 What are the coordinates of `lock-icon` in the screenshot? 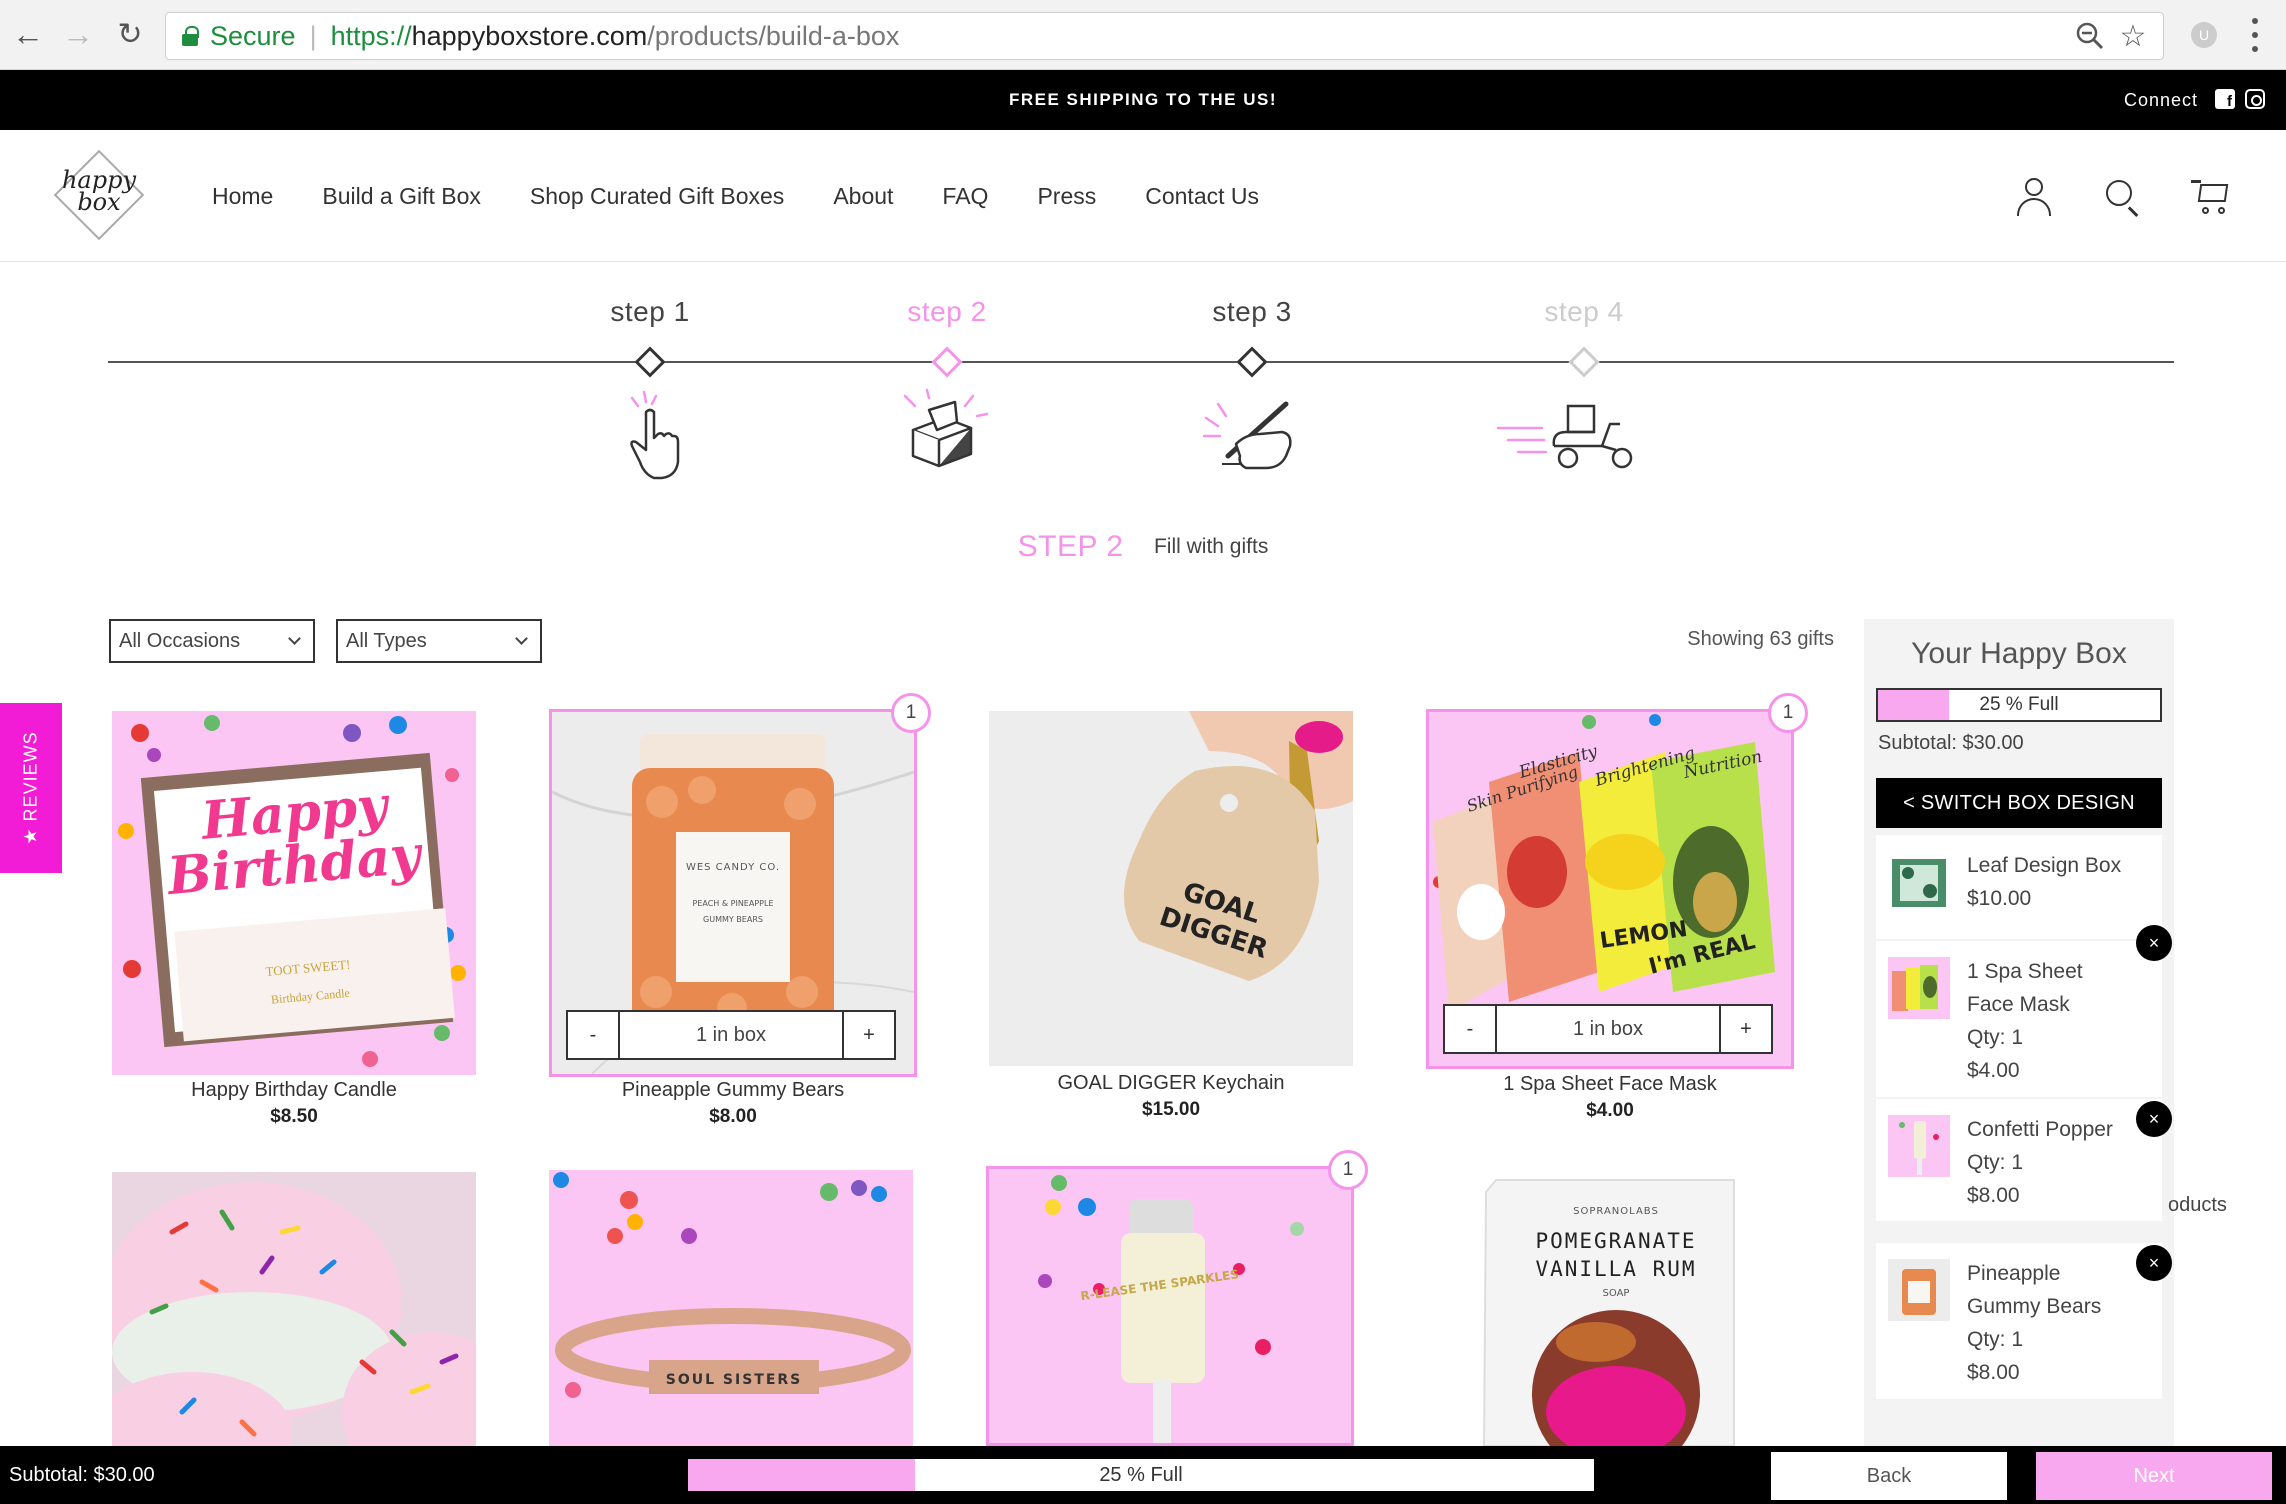 It's located at (190, 36).